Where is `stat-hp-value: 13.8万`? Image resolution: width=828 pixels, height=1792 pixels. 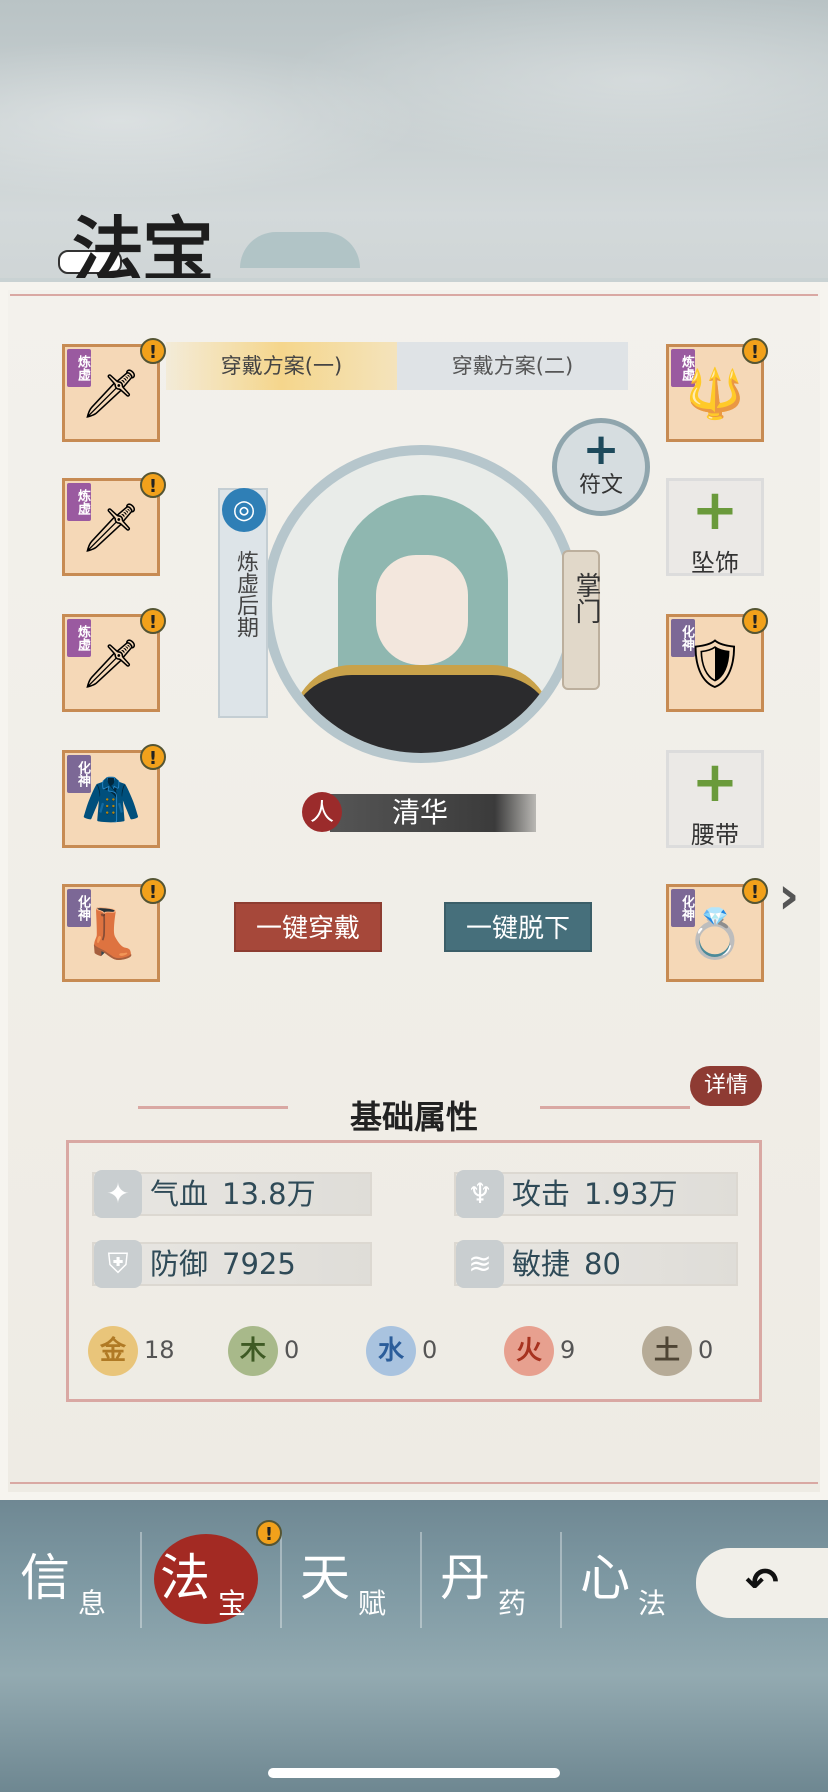
stat-hp-value: 13.8万 is located at coordinates (269, 1194).